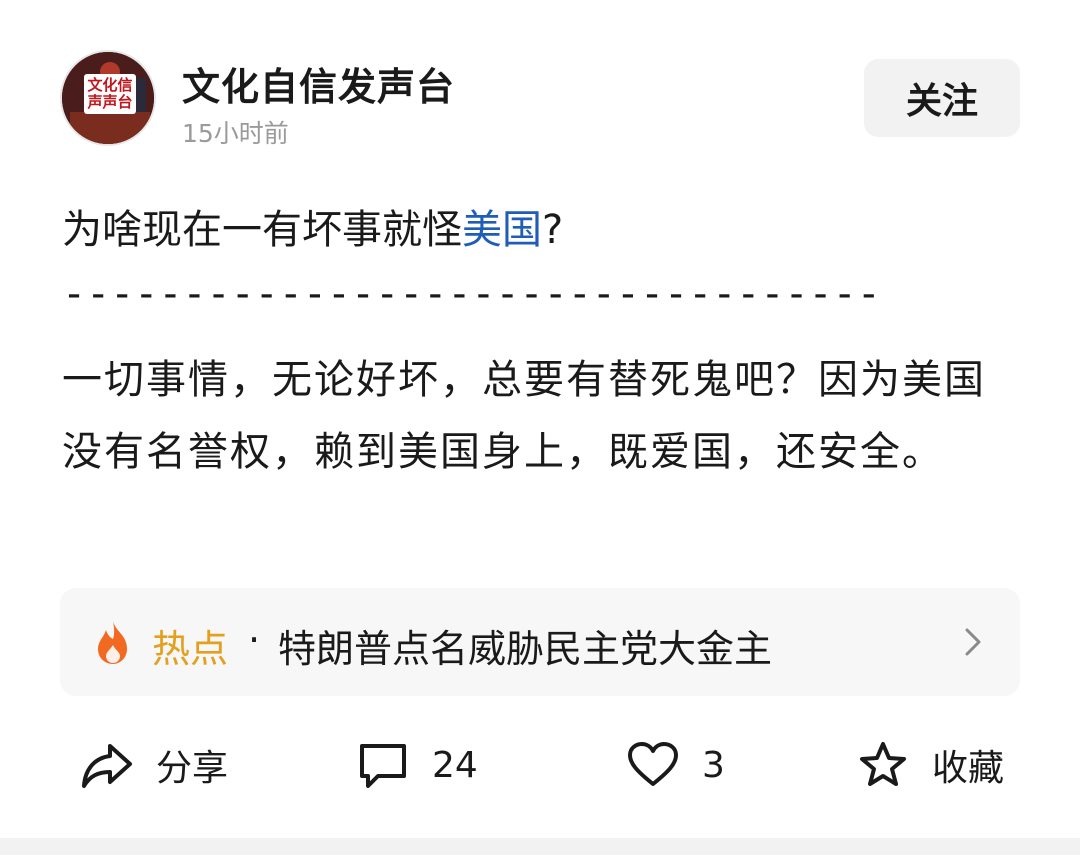 Image resolution: width=1080 pixels, height=855 pixels. I want to click on share-icon, so click(107, 766).